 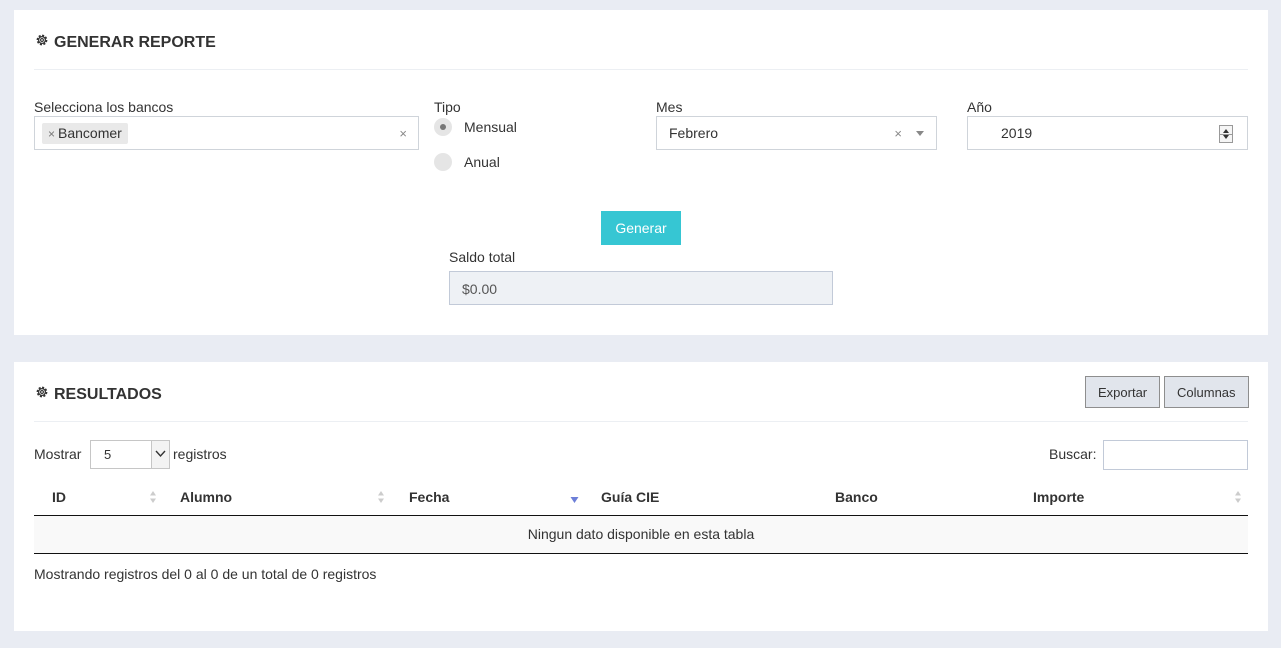 What do you see at coordinates (447, 107) in the screenshot?
I see `tipo-label: Tipo` at bounding box center [447, 107].